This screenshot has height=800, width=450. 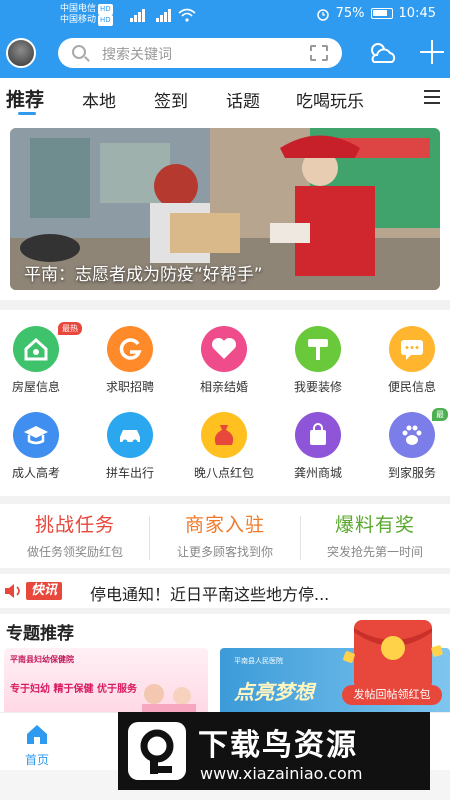 What do you see at coordinates (129, 387) in the screenshot?
I see `grid-label: 求职招聘` at bounding box center [129, 387].